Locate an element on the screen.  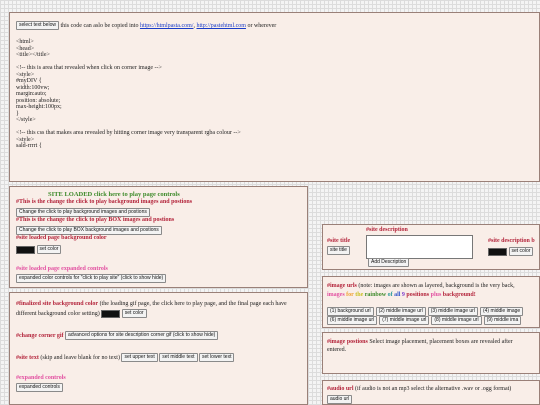
corner-label: #change corner gif is located at coordinates (40, 335).